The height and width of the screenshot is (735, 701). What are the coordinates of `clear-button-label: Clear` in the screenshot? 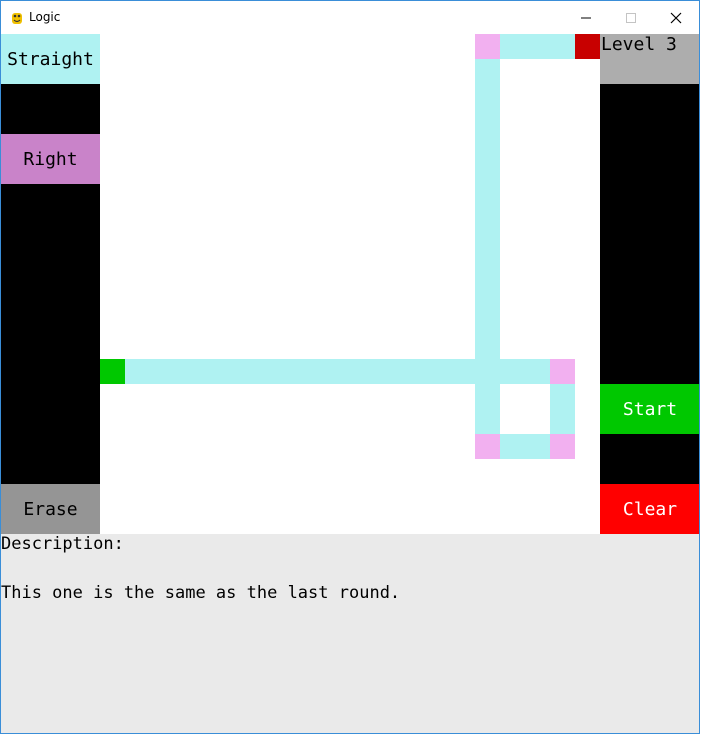 It's located at (650, 509).